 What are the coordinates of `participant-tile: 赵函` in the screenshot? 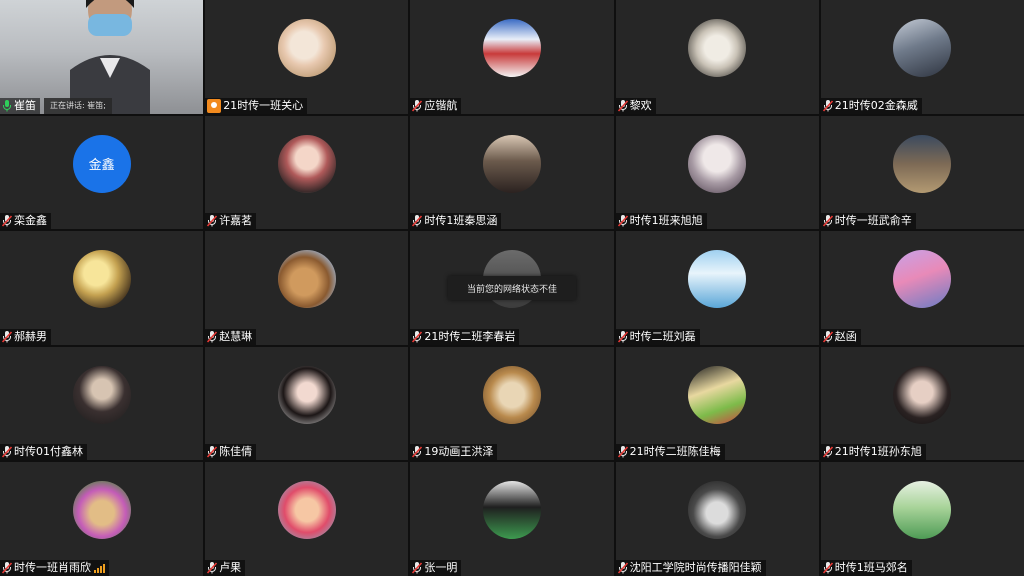 It's located at (922, 288).